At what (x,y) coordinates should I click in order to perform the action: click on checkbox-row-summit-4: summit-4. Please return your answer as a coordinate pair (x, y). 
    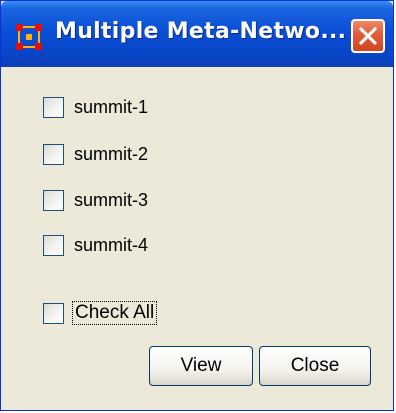
    Looking at the image, I should click on (95, 245).